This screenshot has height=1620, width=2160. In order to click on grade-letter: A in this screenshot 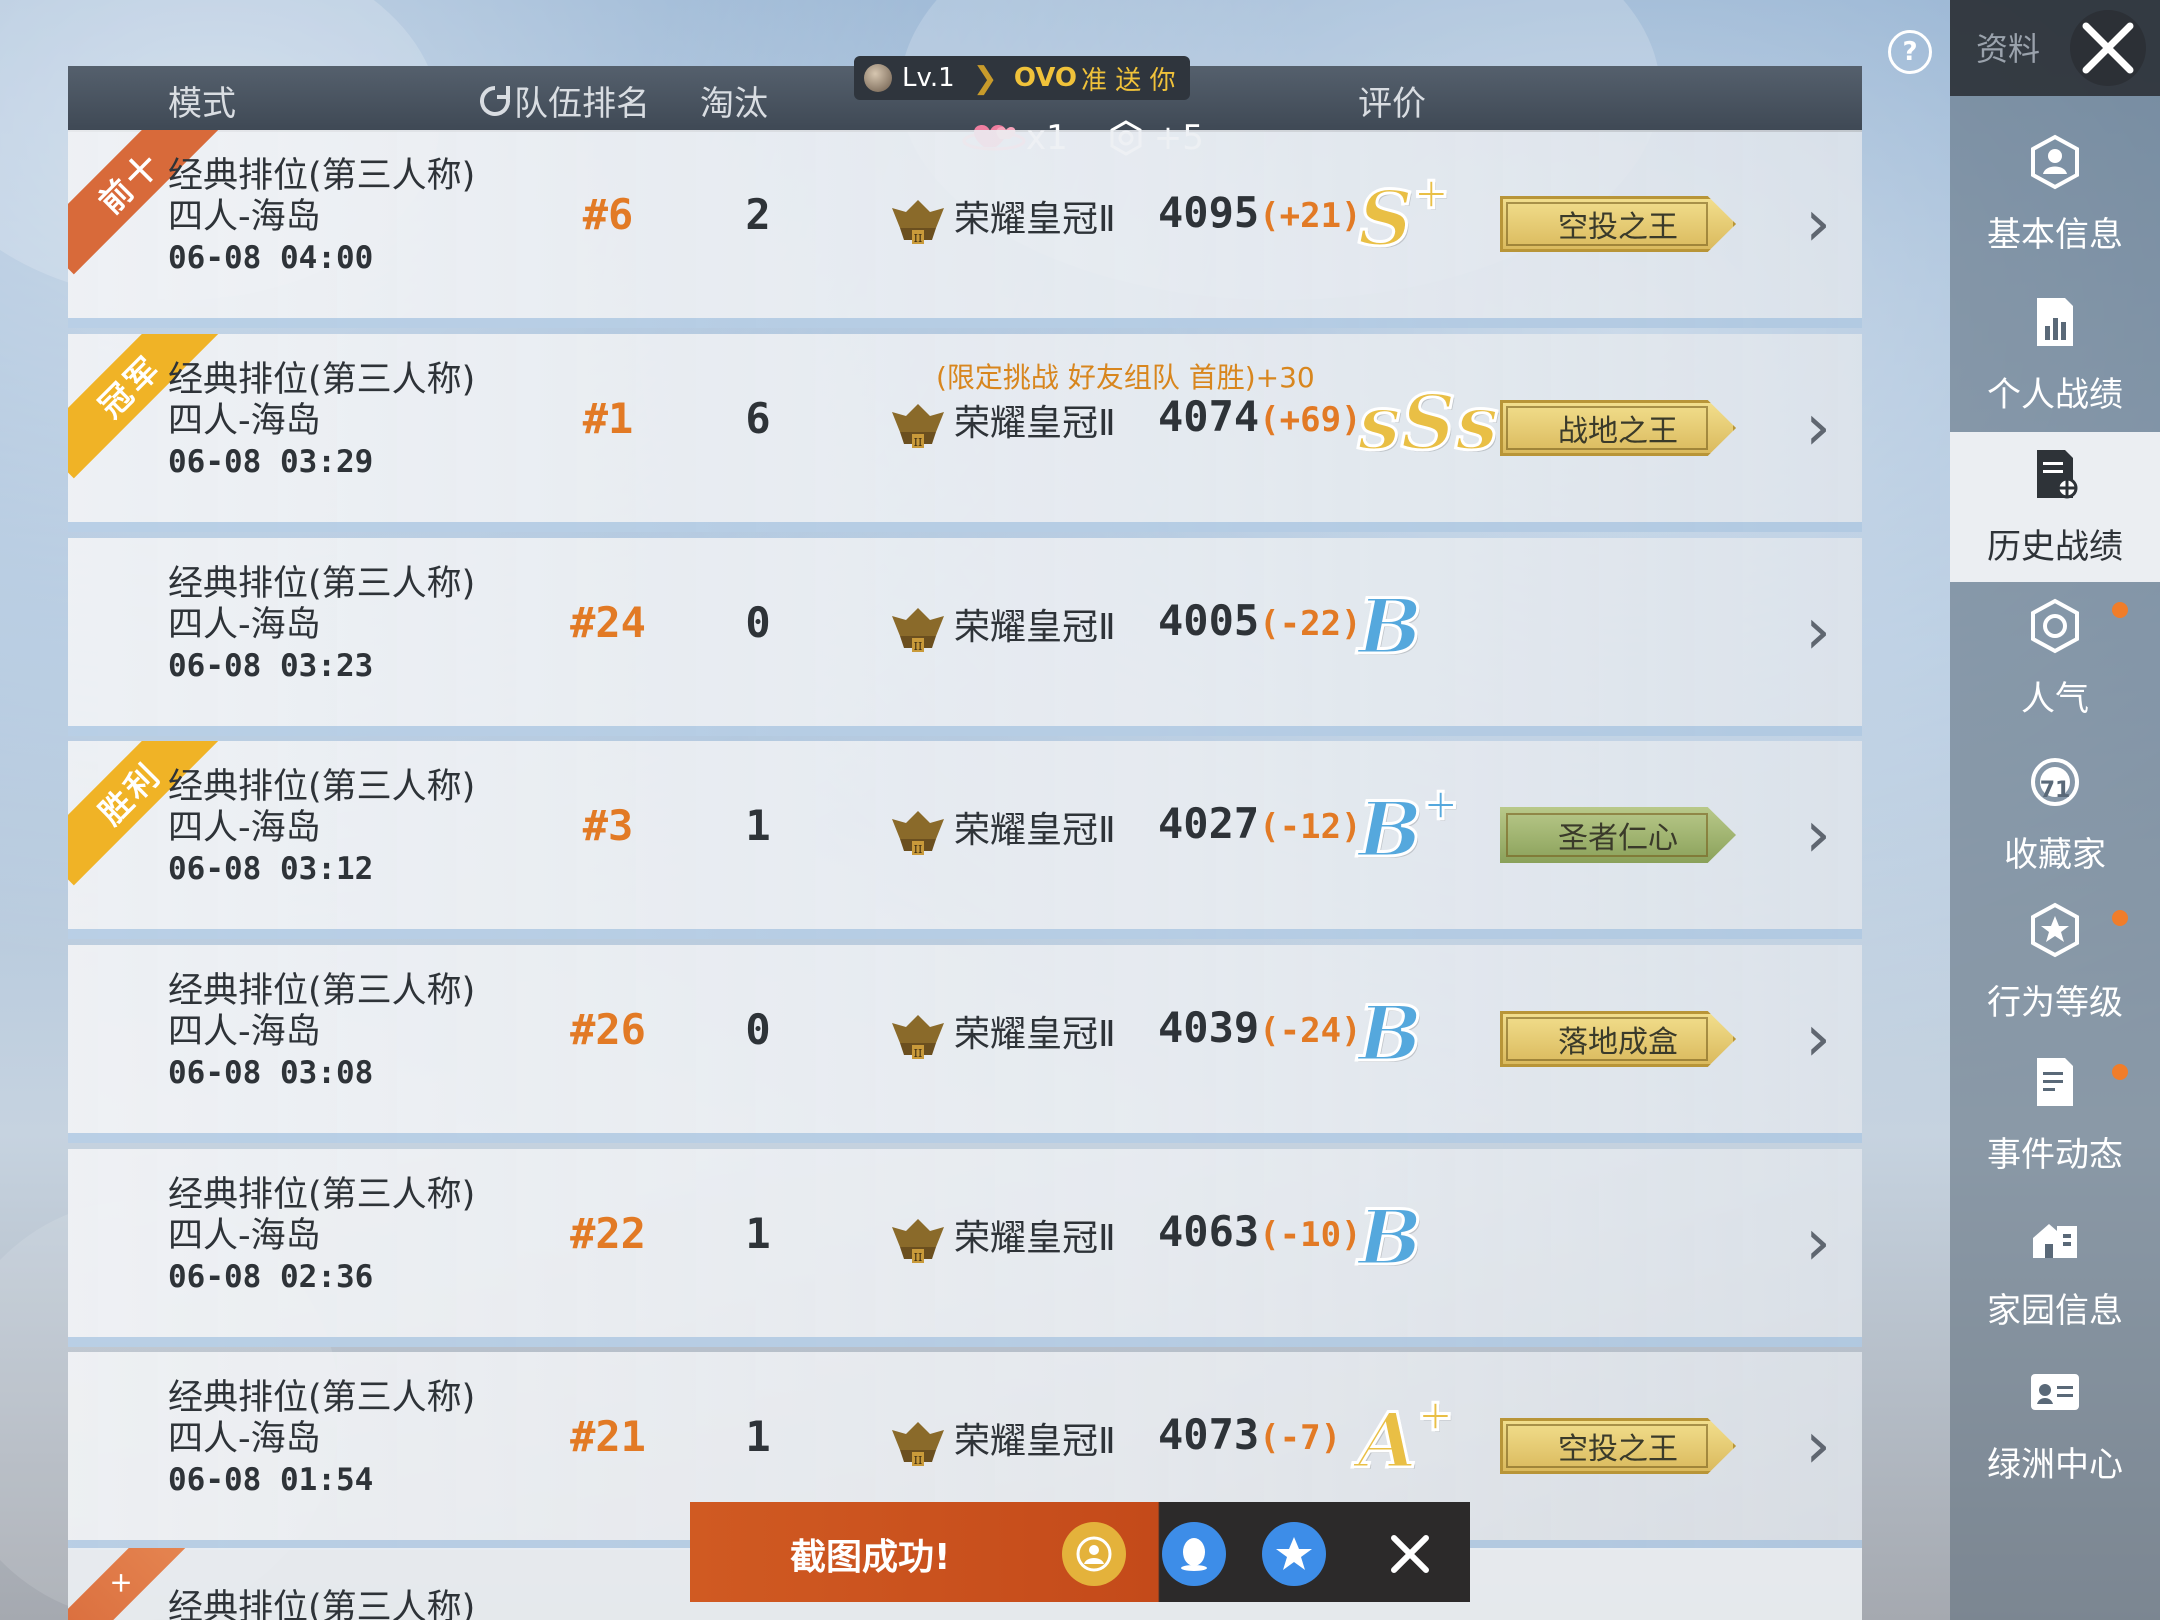, I will do `click(1388, 1441)`.